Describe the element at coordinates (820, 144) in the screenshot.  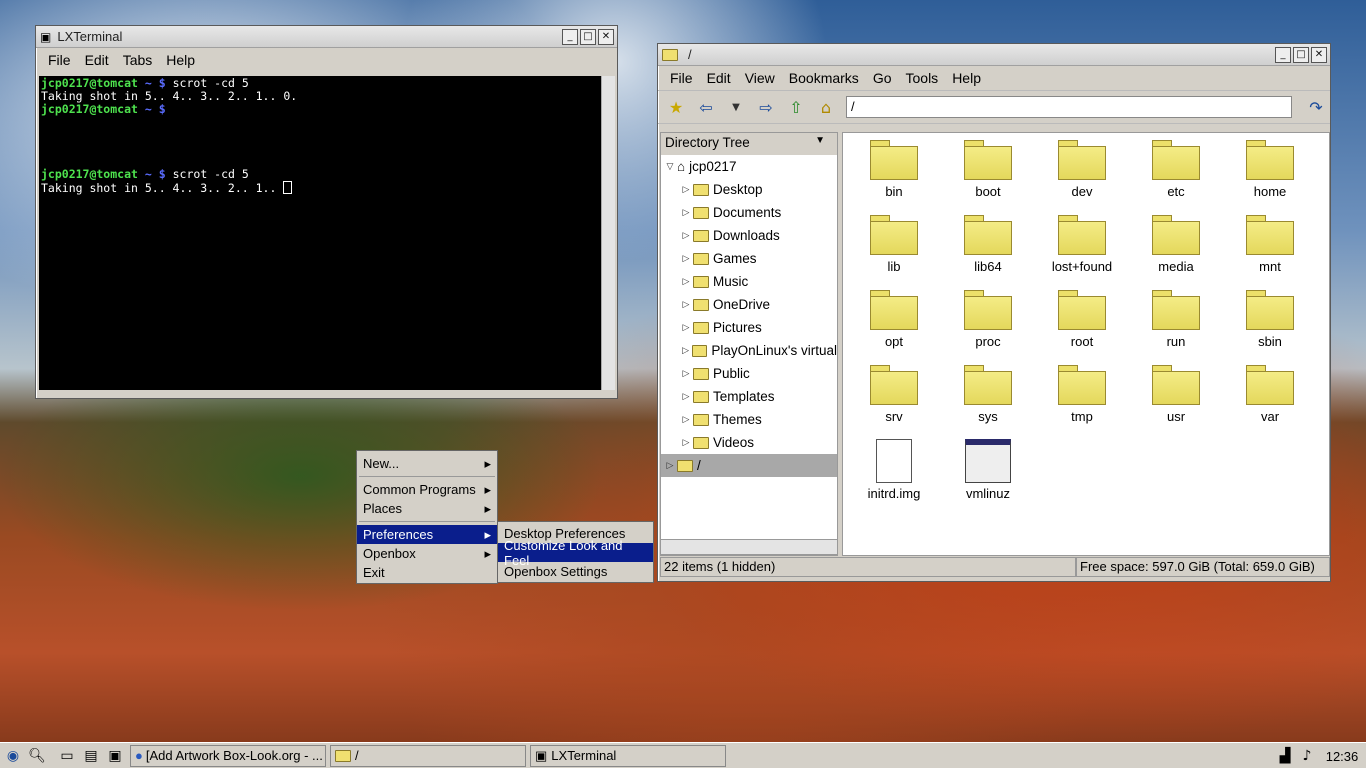
I see `chevron-down-icon: ▼` at that location.